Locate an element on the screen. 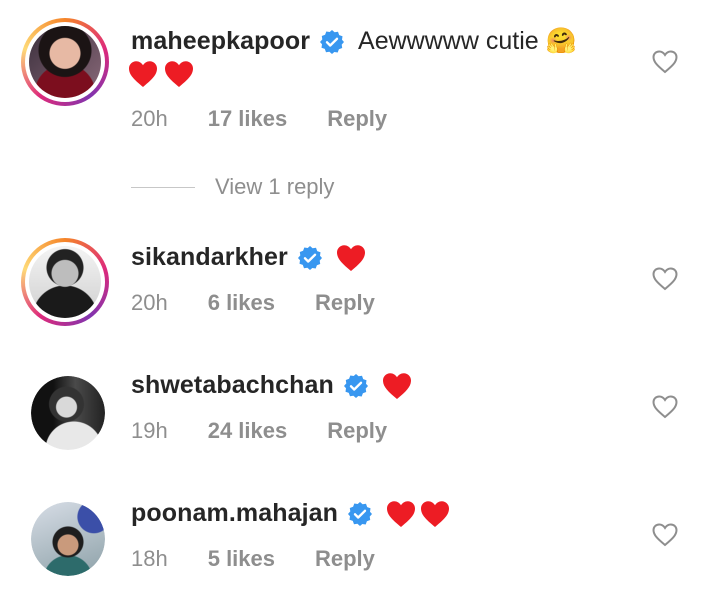 The height and width of the screenshot is (598, 720). comment-hearts is located at coordinates (161, 74).